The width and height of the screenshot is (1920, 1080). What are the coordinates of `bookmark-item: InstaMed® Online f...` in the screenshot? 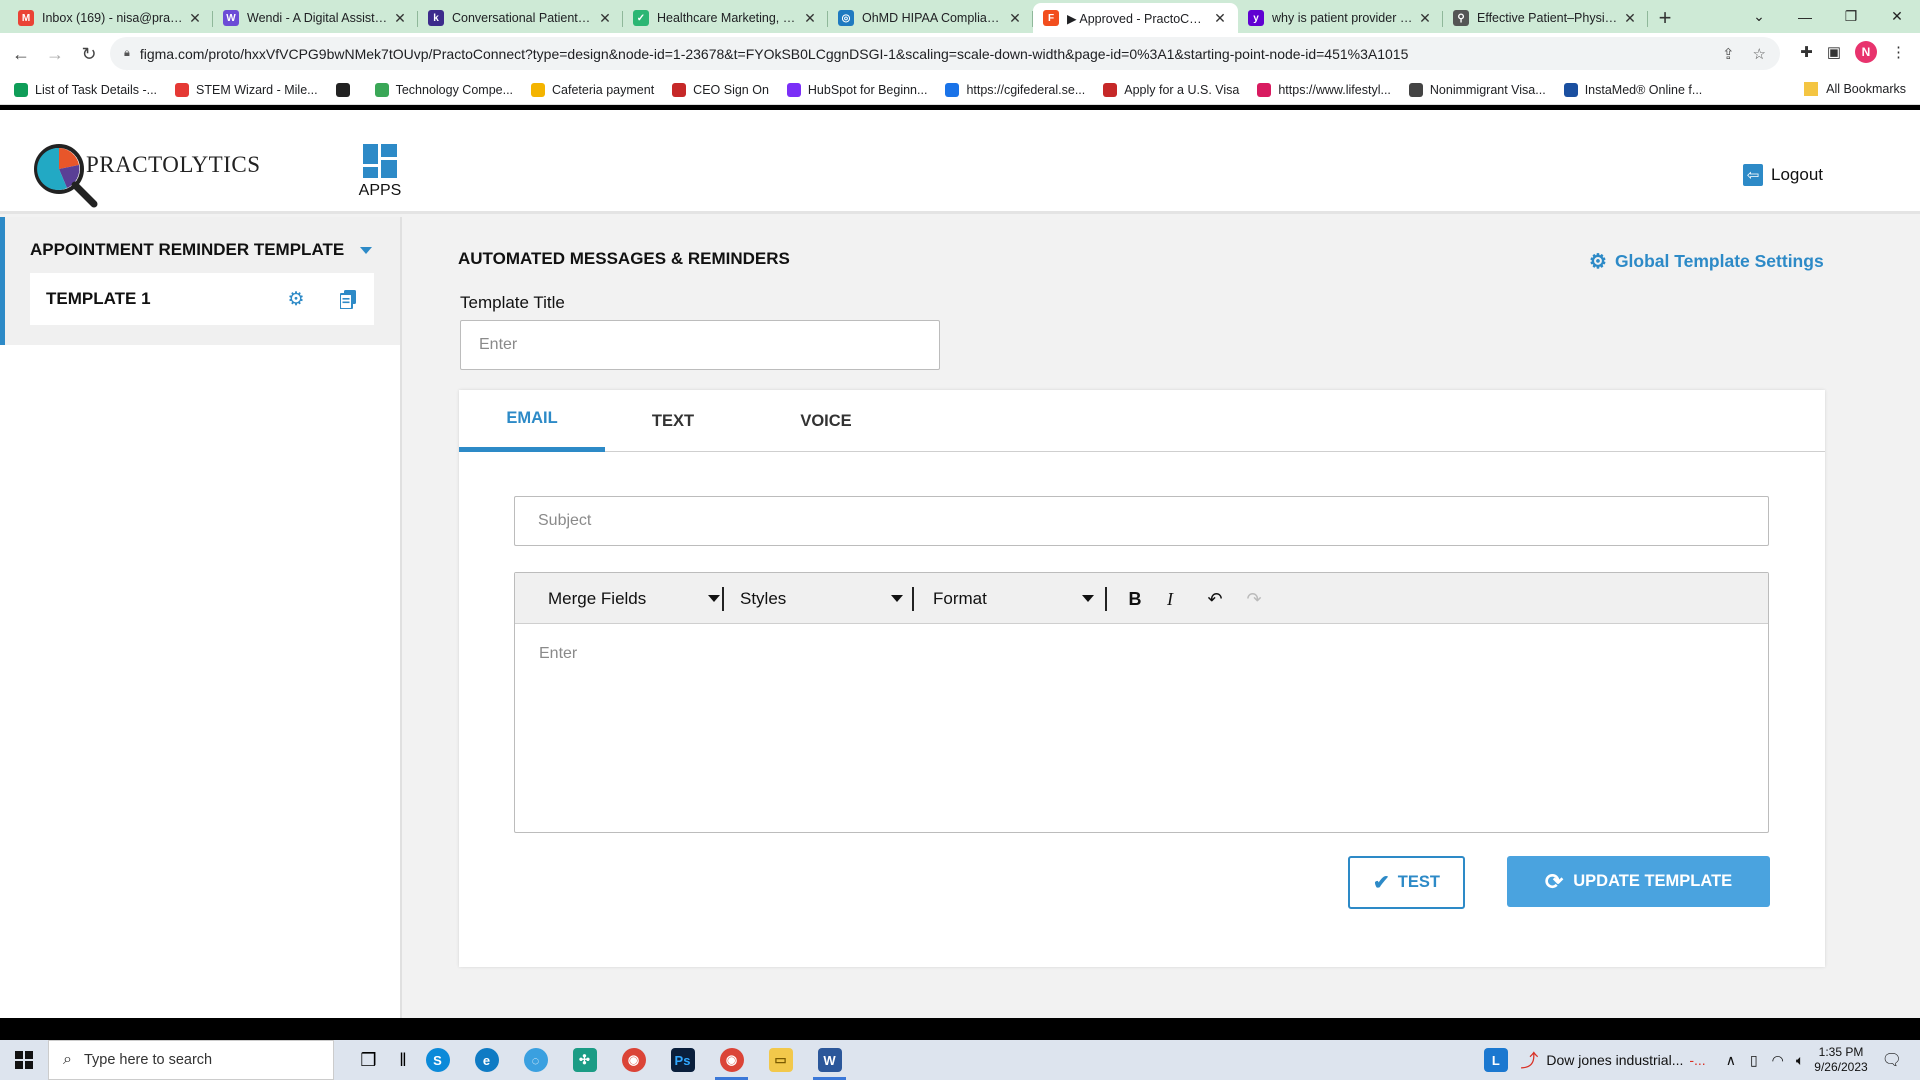 It's located at (1633, 89).